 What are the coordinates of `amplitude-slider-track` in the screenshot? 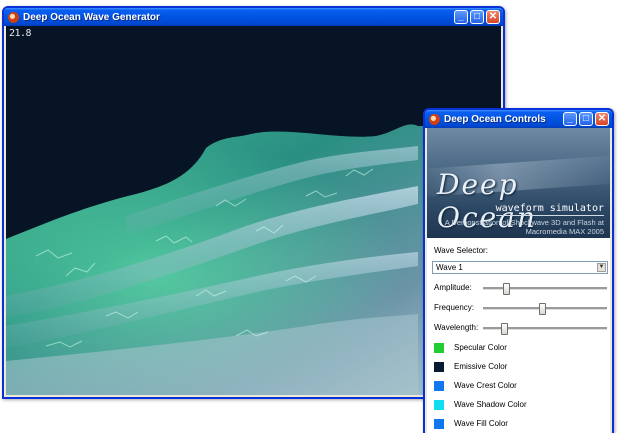 It's located at (545, 289).